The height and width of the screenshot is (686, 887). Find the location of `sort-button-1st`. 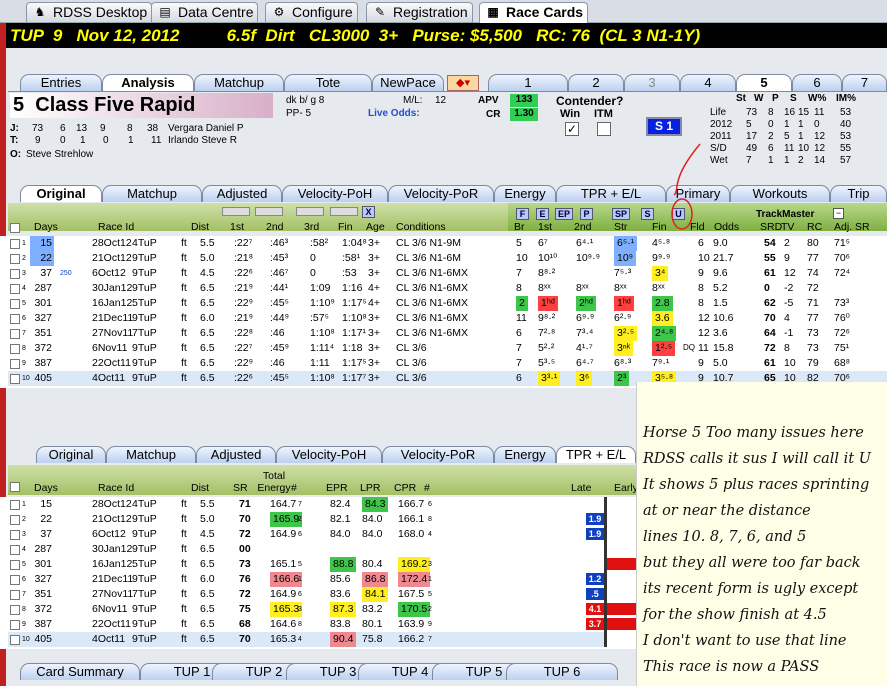

sort-button-1st is located at coordinates (236, 211).